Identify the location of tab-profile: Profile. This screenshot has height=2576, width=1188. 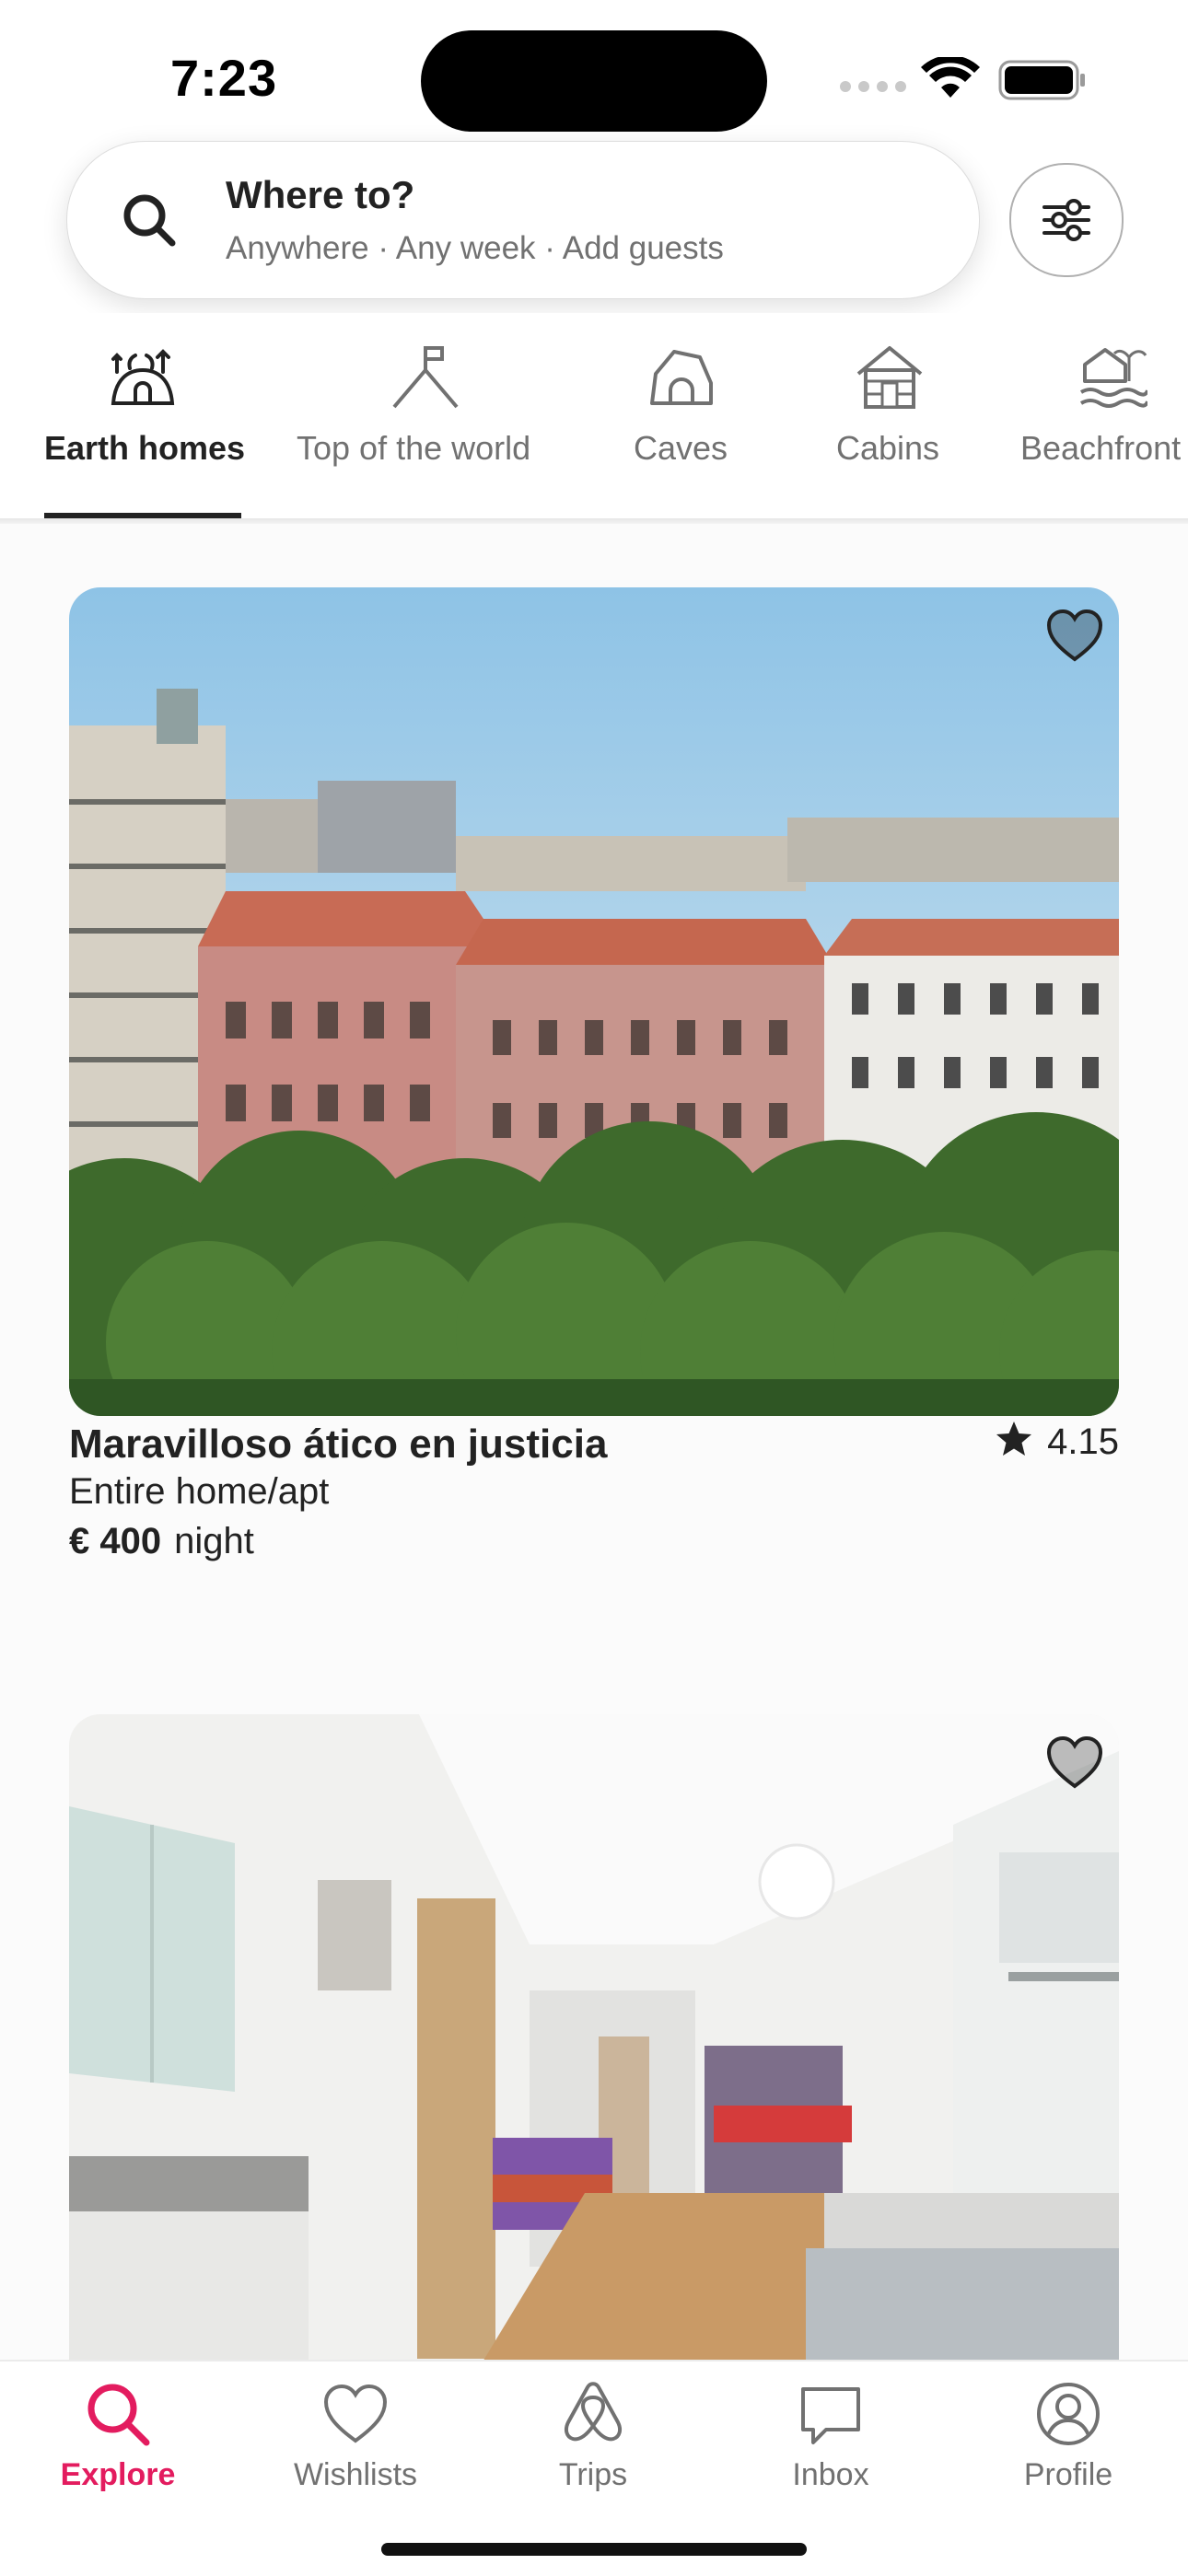
(1068, 2453).